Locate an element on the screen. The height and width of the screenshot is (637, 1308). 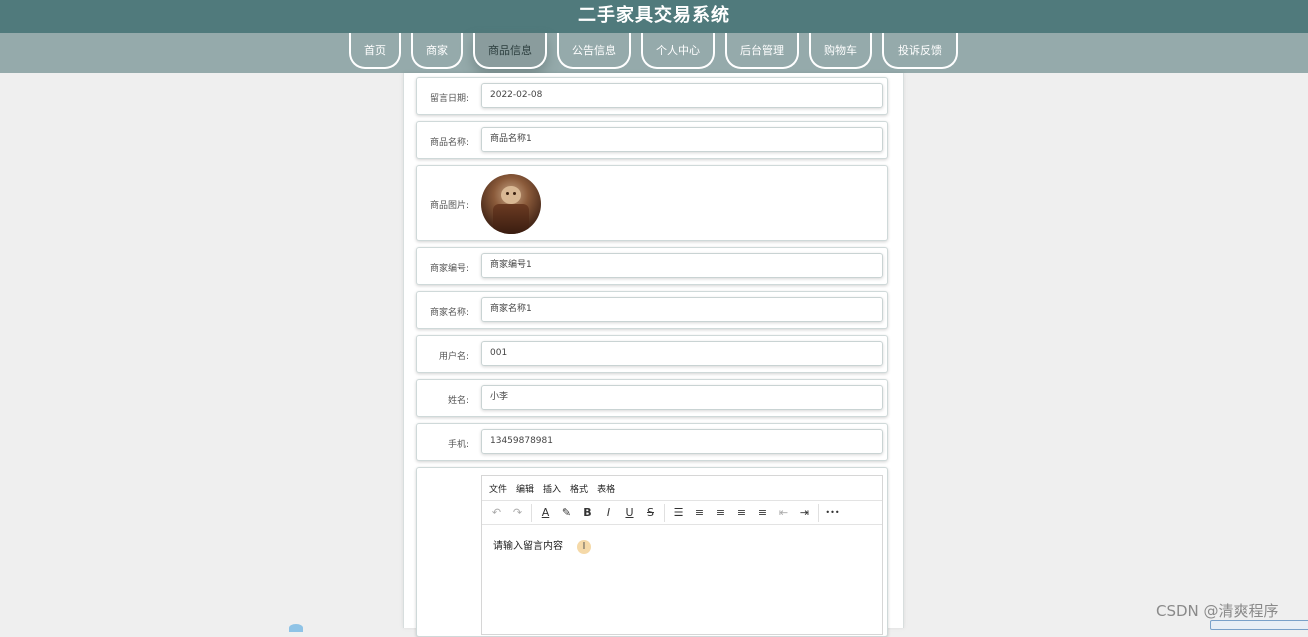
nav-cart: 购物车 is located at coordinates (840, 51).